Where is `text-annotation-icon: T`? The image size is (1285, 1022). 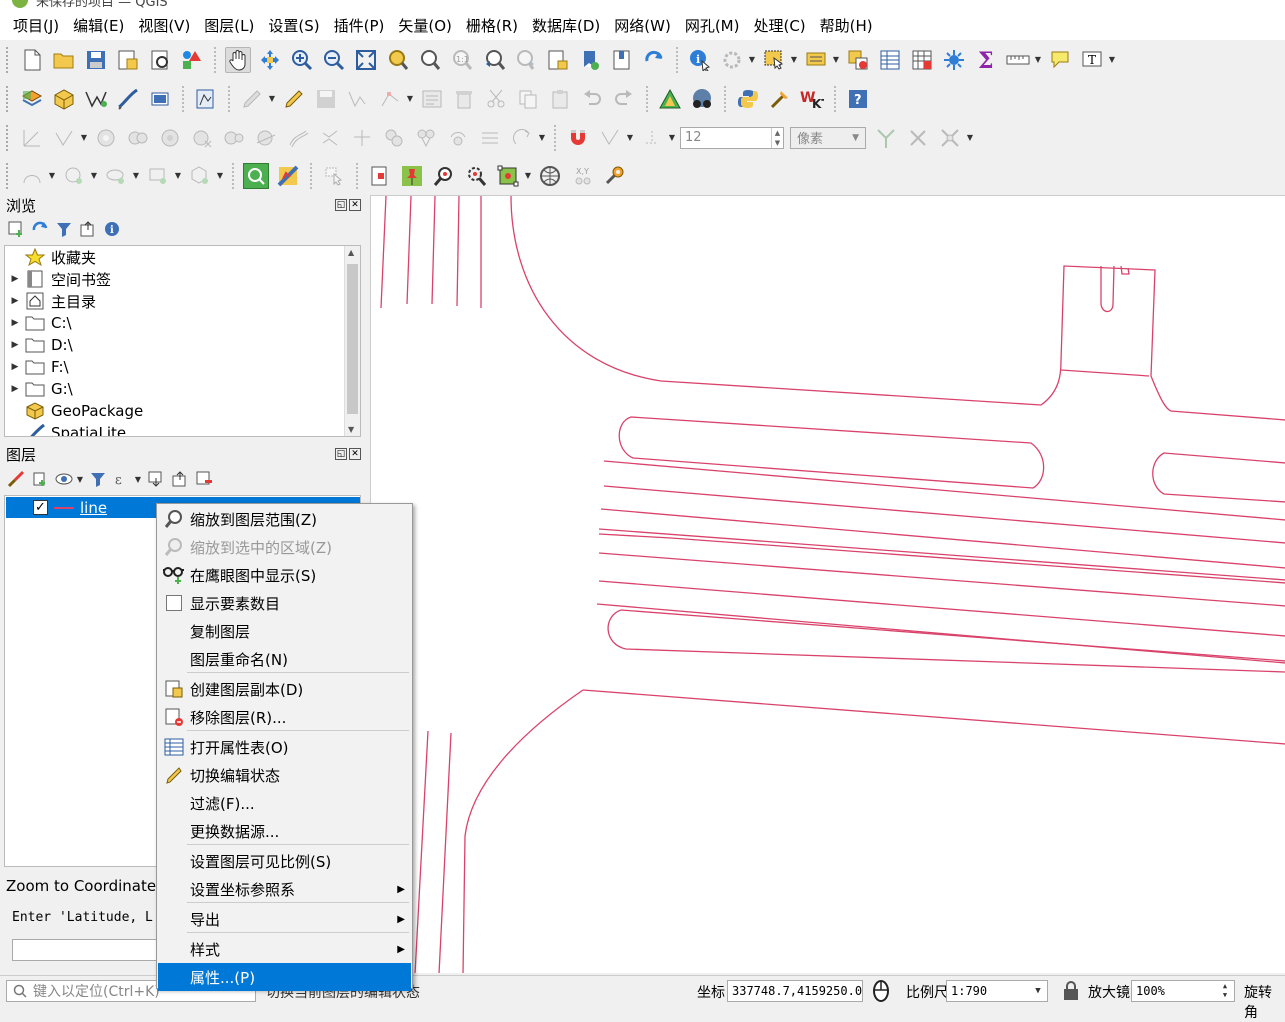 text-annotation-icon: T is located at coordinates (1092, 60).